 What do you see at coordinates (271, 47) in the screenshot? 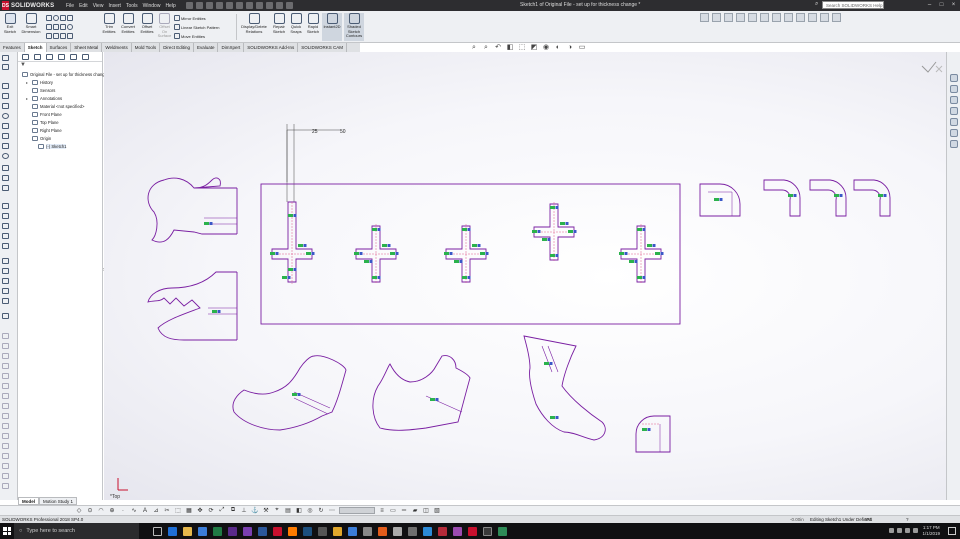
I see `tab-solidworks-addins: SOLIDWORKS Add-Ins` at bounding box center [271, 47].